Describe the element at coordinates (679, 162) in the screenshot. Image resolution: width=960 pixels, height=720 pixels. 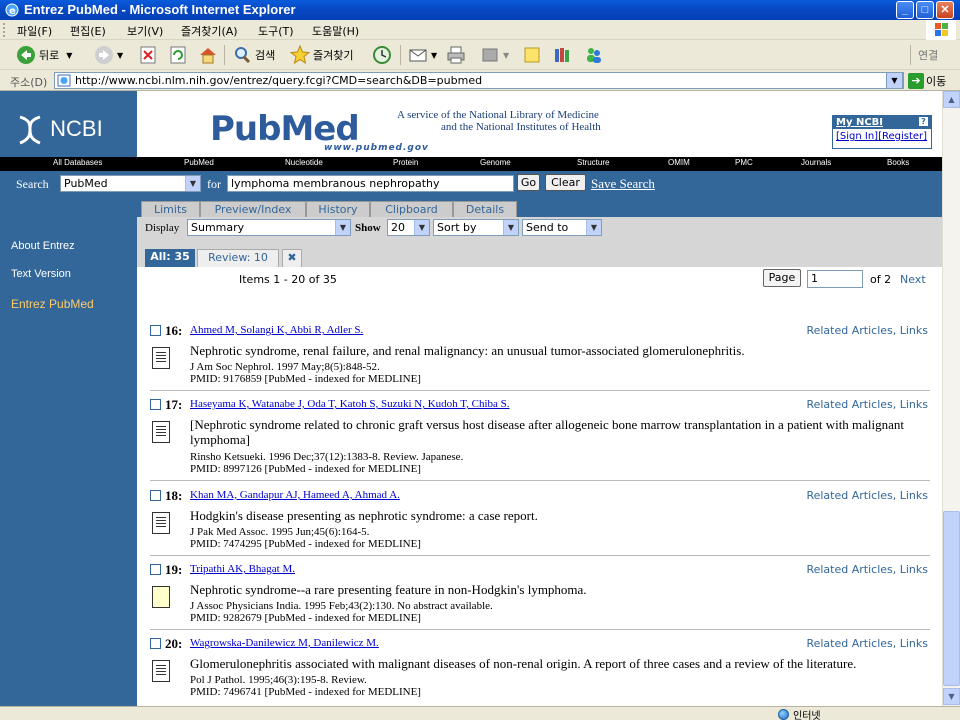
I see `nav-omim: OMIM` at that location.